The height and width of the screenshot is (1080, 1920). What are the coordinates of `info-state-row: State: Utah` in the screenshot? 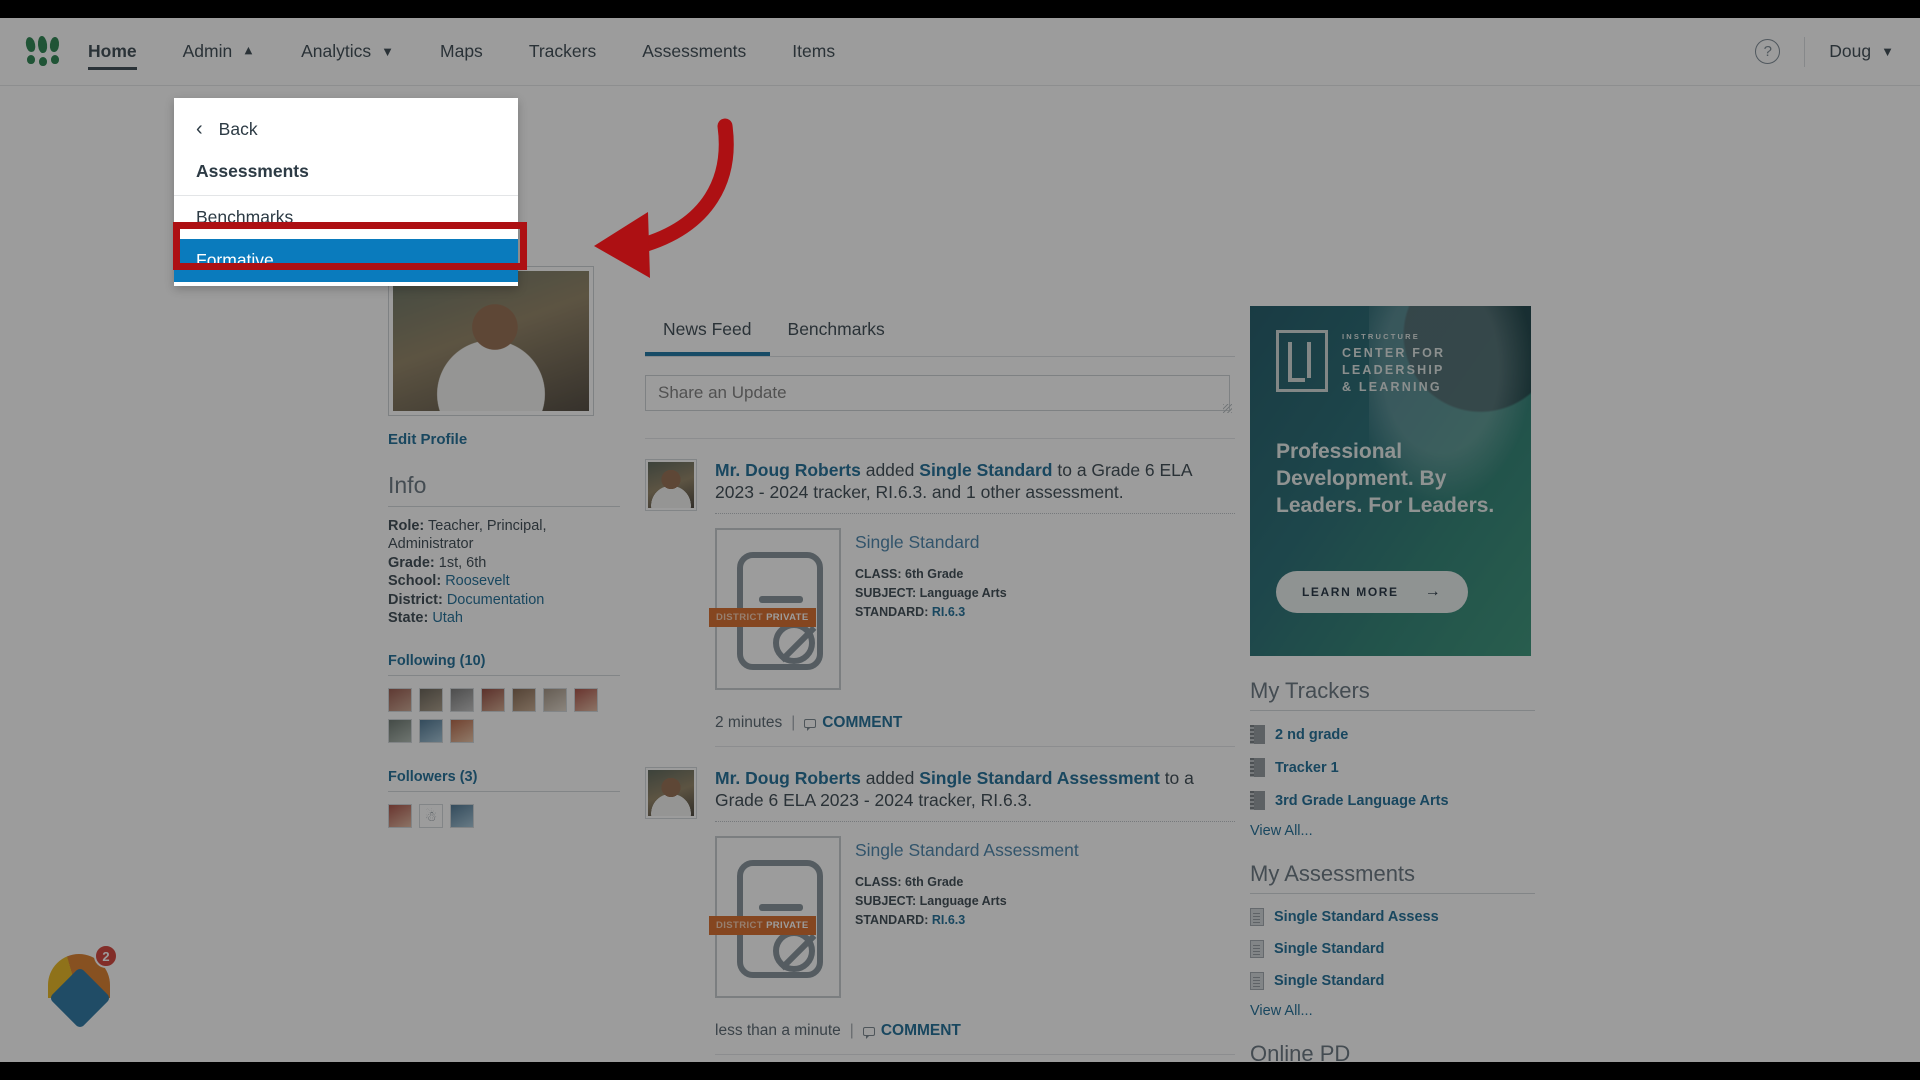 It's located at (504, 618).